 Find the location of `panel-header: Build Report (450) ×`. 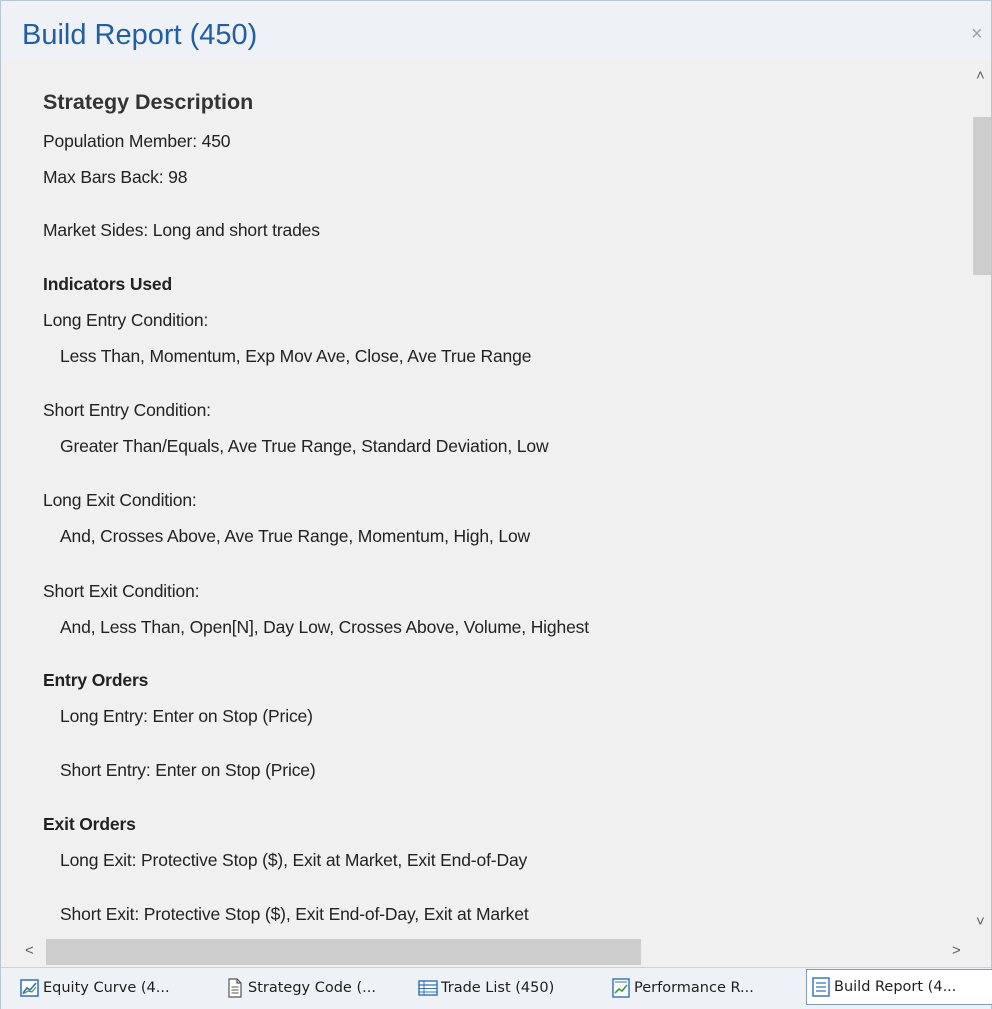

panel-header: Build Report (450) × is located at coordinates (496, 30).